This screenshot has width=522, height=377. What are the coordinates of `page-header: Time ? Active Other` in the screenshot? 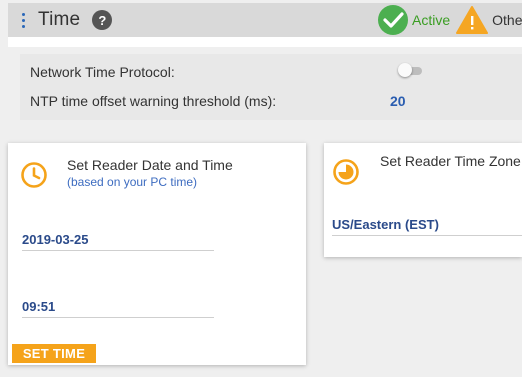 It's located at (265, 20).